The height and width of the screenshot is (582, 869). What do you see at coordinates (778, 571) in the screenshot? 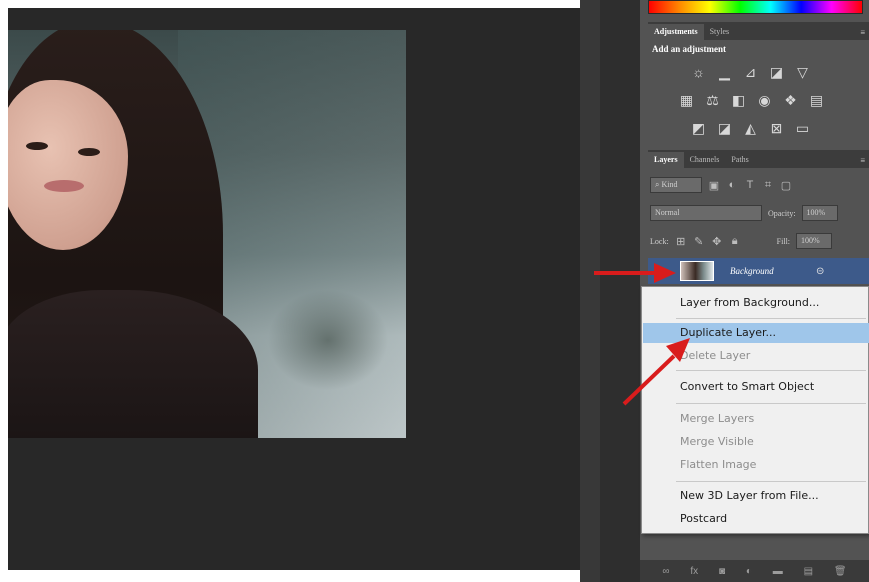
I see `new-group-icon: ▬` at bounding box center [778, 571].